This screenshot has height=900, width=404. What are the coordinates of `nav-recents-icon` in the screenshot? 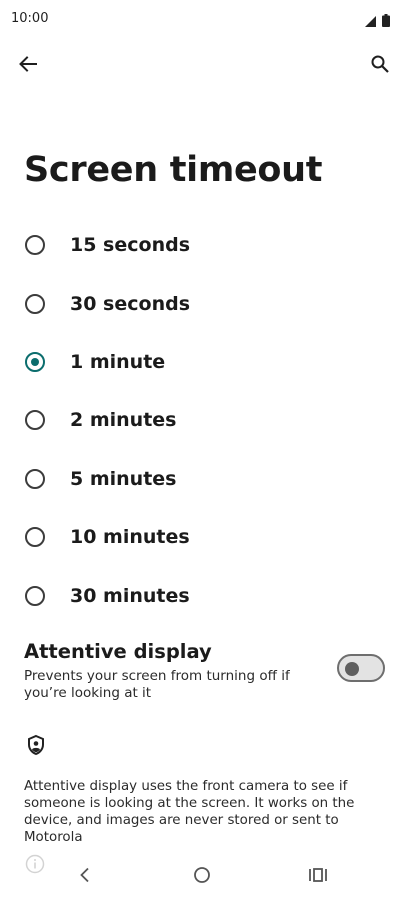 It's located at (318, 877).